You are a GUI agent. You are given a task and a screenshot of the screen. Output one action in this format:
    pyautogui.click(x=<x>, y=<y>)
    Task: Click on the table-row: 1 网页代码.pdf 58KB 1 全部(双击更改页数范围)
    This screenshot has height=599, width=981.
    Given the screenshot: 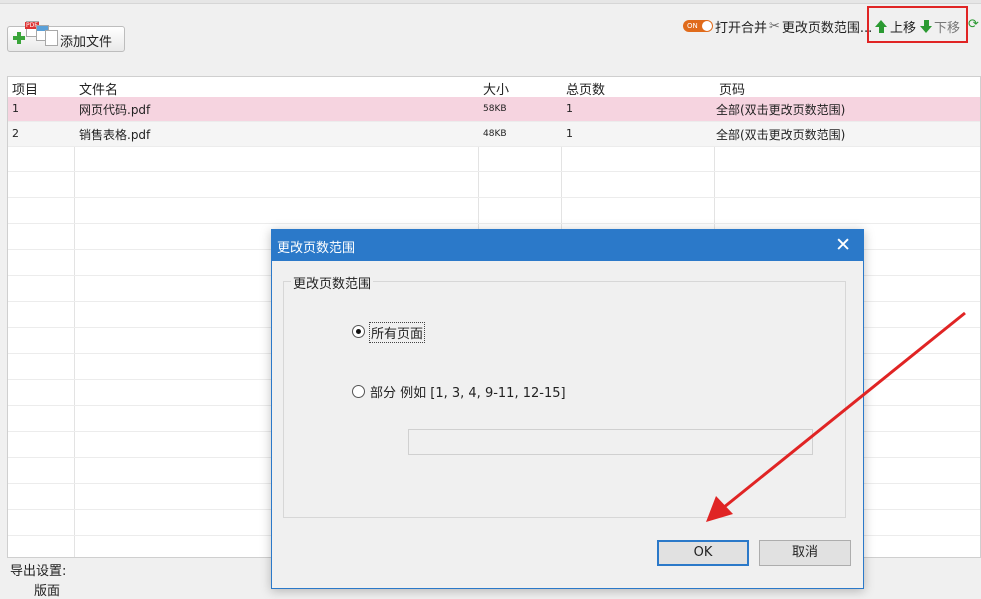 What is the action you would take?
    pyautogui.click(x=494, y=109)
    